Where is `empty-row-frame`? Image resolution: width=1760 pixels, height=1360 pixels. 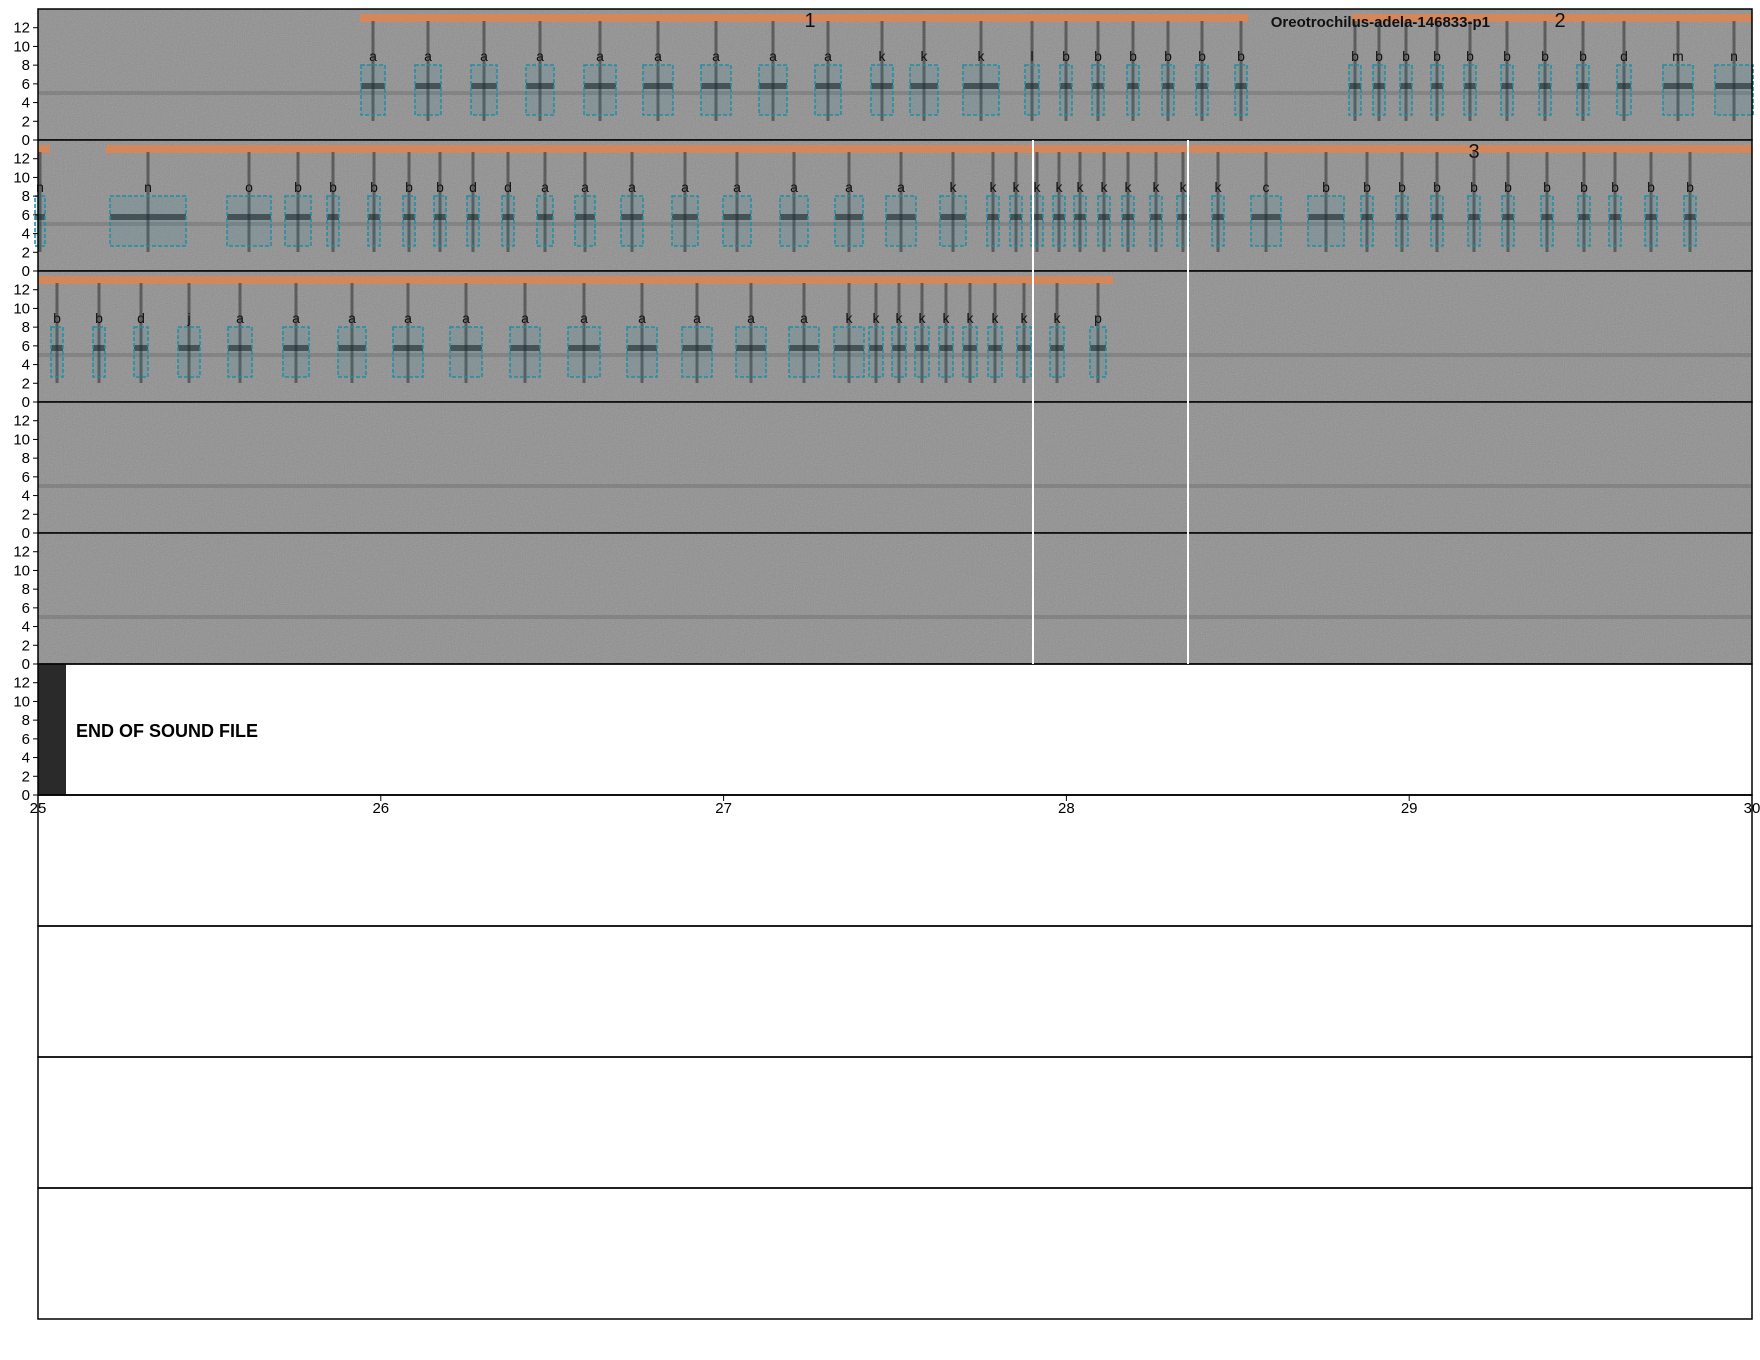 empty-row-frame is located at coordinates (895, 860).